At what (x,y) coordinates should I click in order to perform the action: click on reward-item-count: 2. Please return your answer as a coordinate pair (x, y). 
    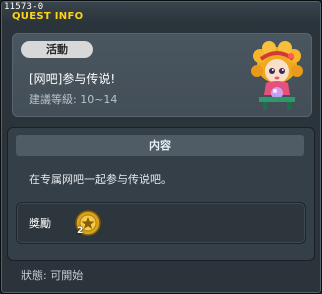
    Looking at the image, I should click on (80, 231).